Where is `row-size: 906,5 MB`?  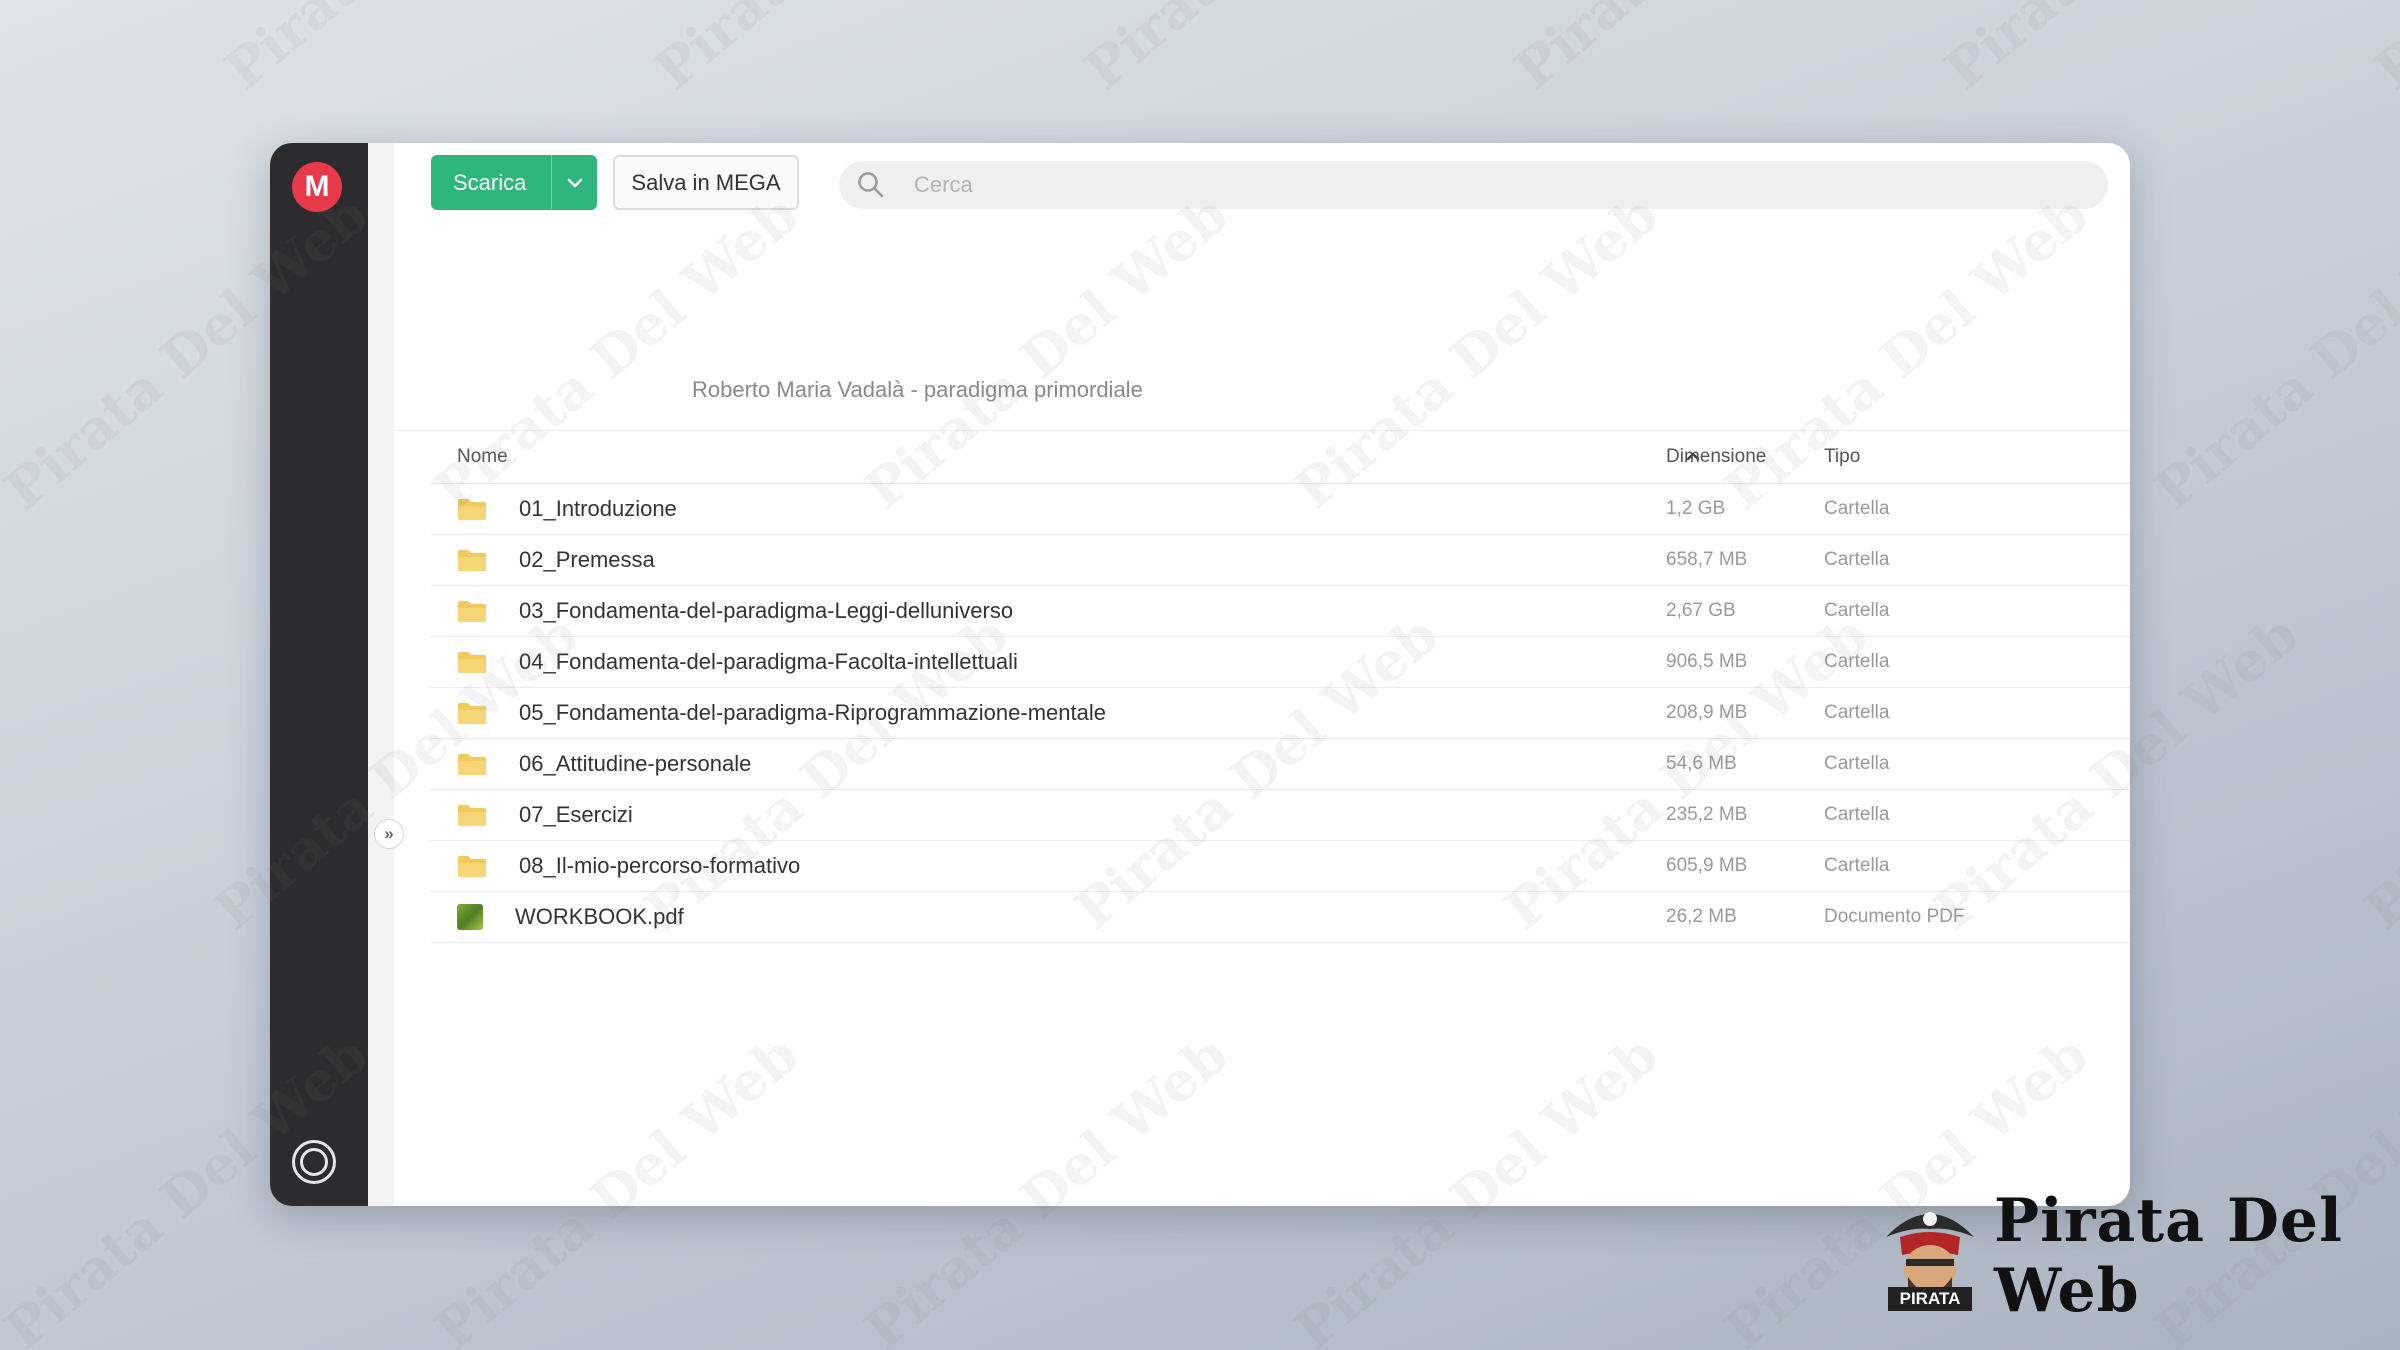 row-size: 906,5 MB is located at coordinates (1707, 661).